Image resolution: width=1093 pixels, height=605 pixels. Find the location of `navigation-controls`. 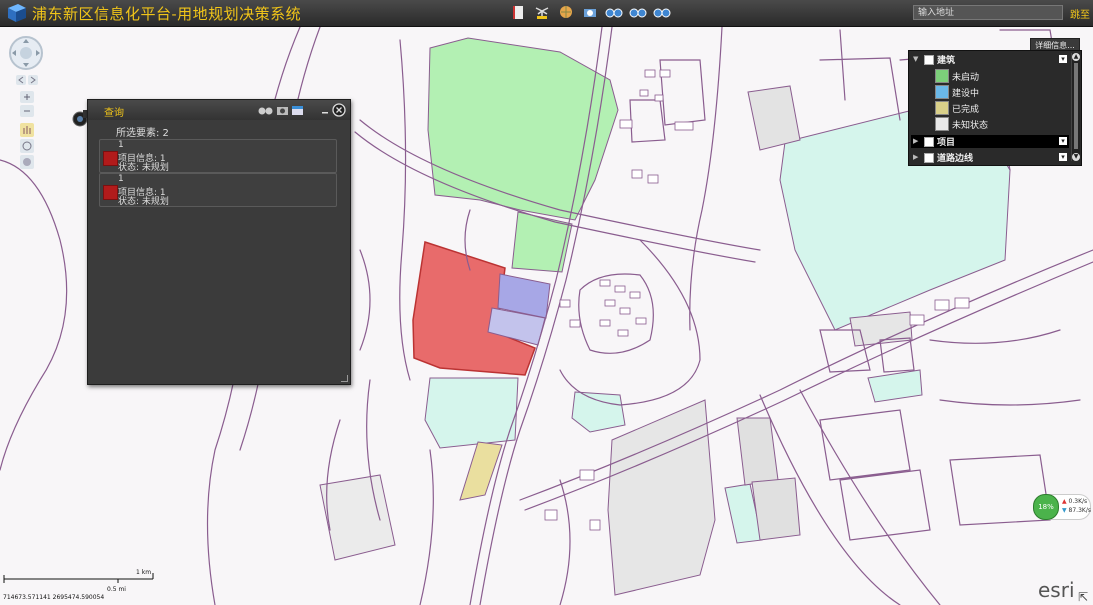

navigation-controls is located at coordinates (28, 106).